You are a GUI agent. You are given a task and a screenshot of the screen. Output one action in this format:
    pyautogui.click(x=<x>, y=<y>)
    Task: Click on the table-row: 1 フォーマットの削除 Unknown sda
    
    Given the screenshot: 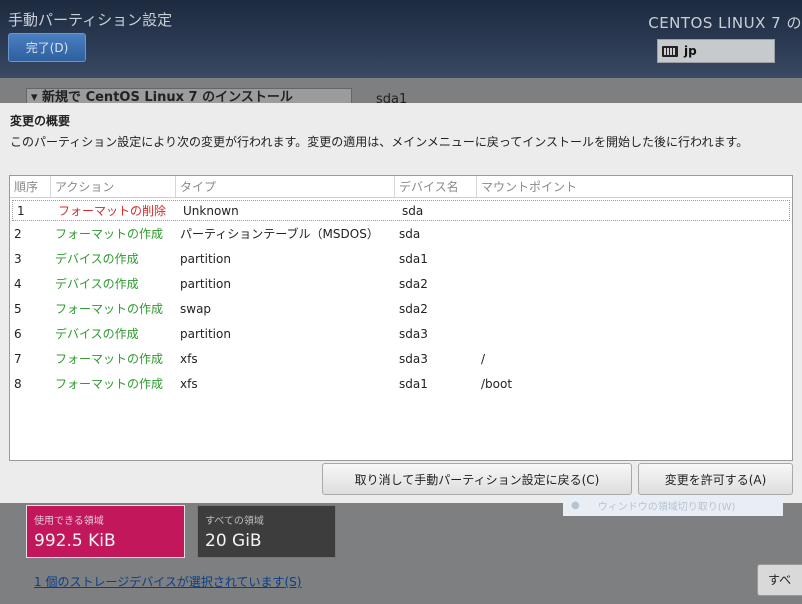 What is the action you would take?
    pyautogui.click(x=401, y=210)
    